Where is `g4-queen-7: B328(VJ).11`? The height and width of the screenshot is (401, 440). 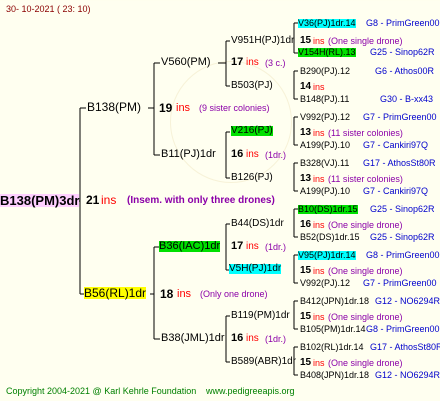
g4-queen-7: B328(VJ).11 is located at coordinates (324, 163).